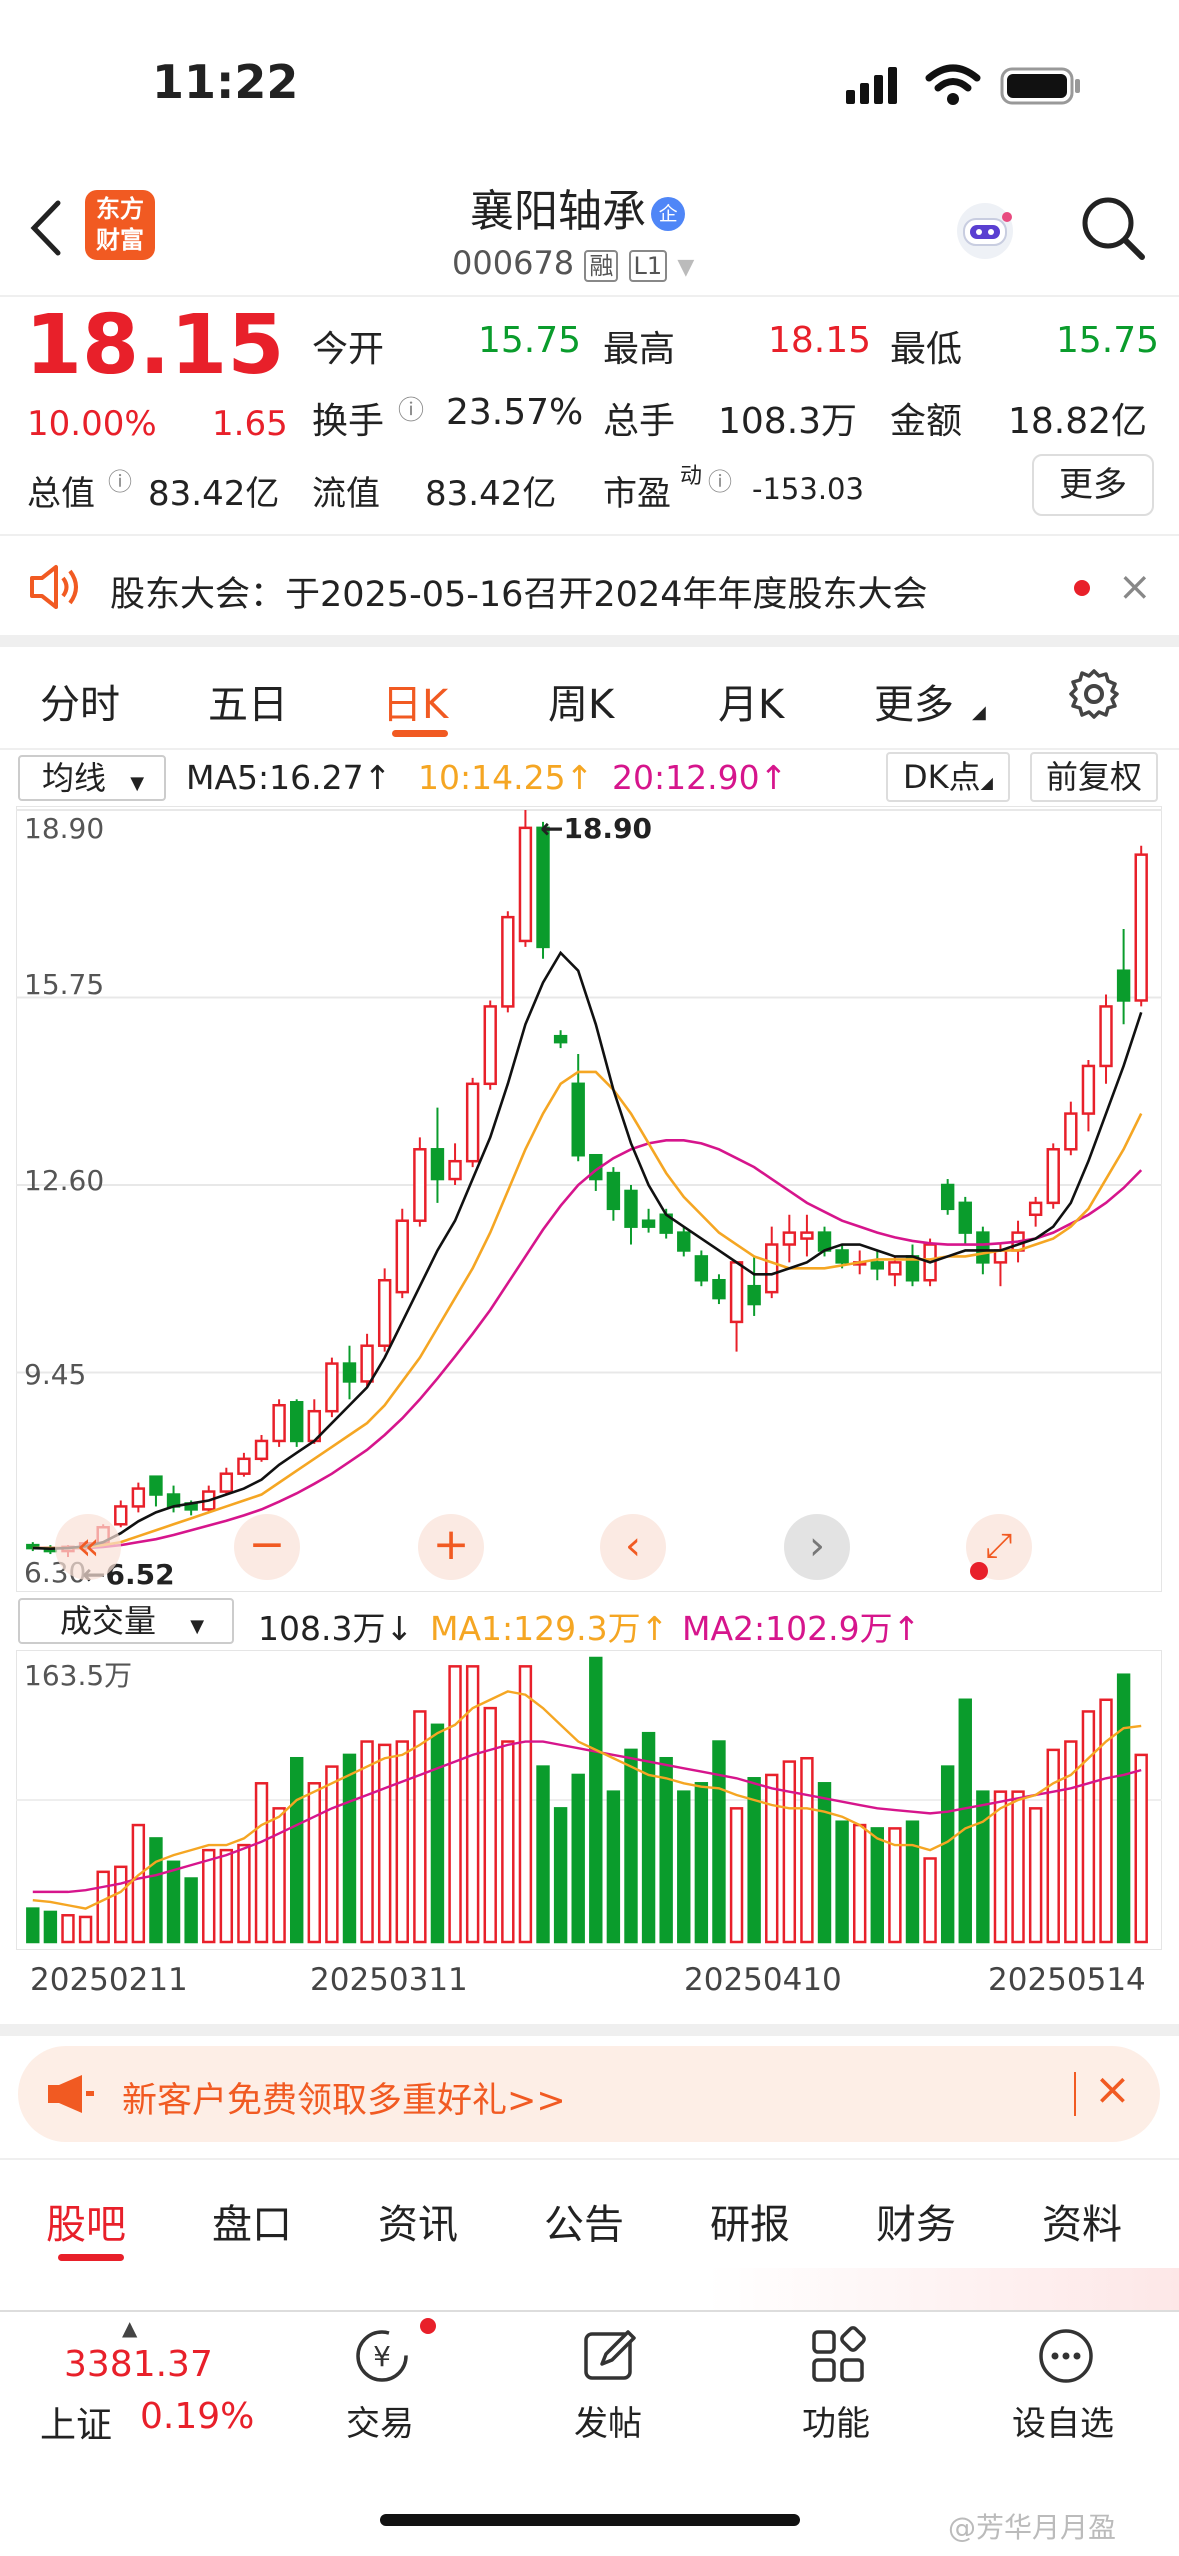 This screenshot has height=2556, width=1179. What do you see at coordinates (589, 2290) in the screenshot?
I see `content-peek` at bounding box center [589, 2290].